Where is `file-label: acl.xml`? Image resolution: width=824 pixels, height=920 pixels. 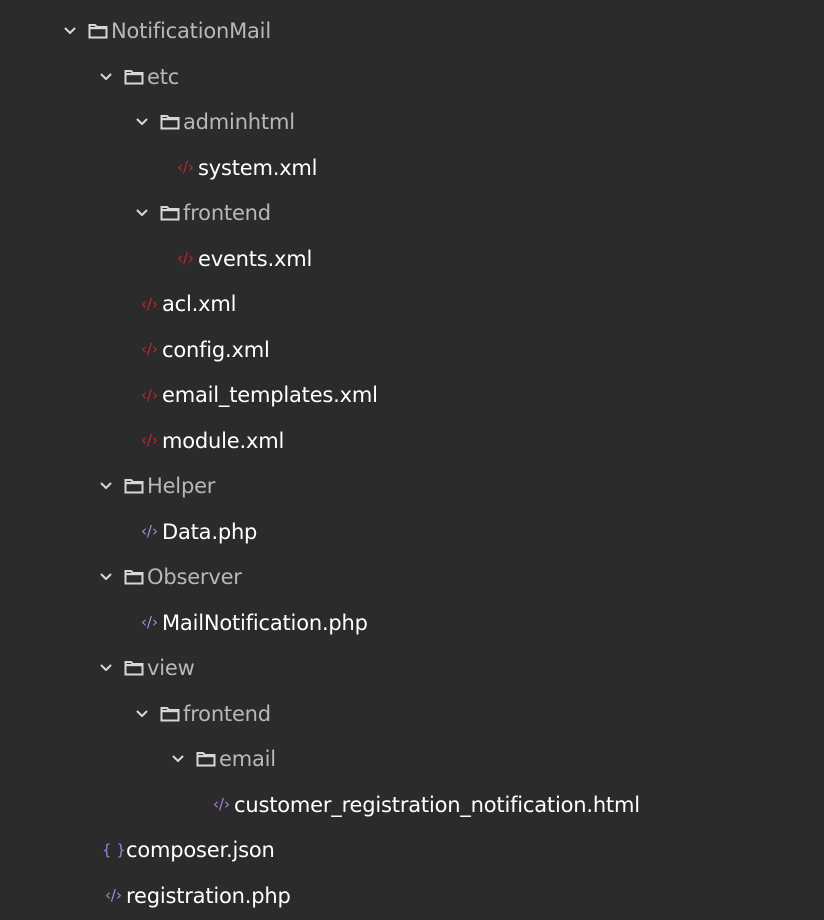
file-label: acl.xml is located at coordinates (199, 304).